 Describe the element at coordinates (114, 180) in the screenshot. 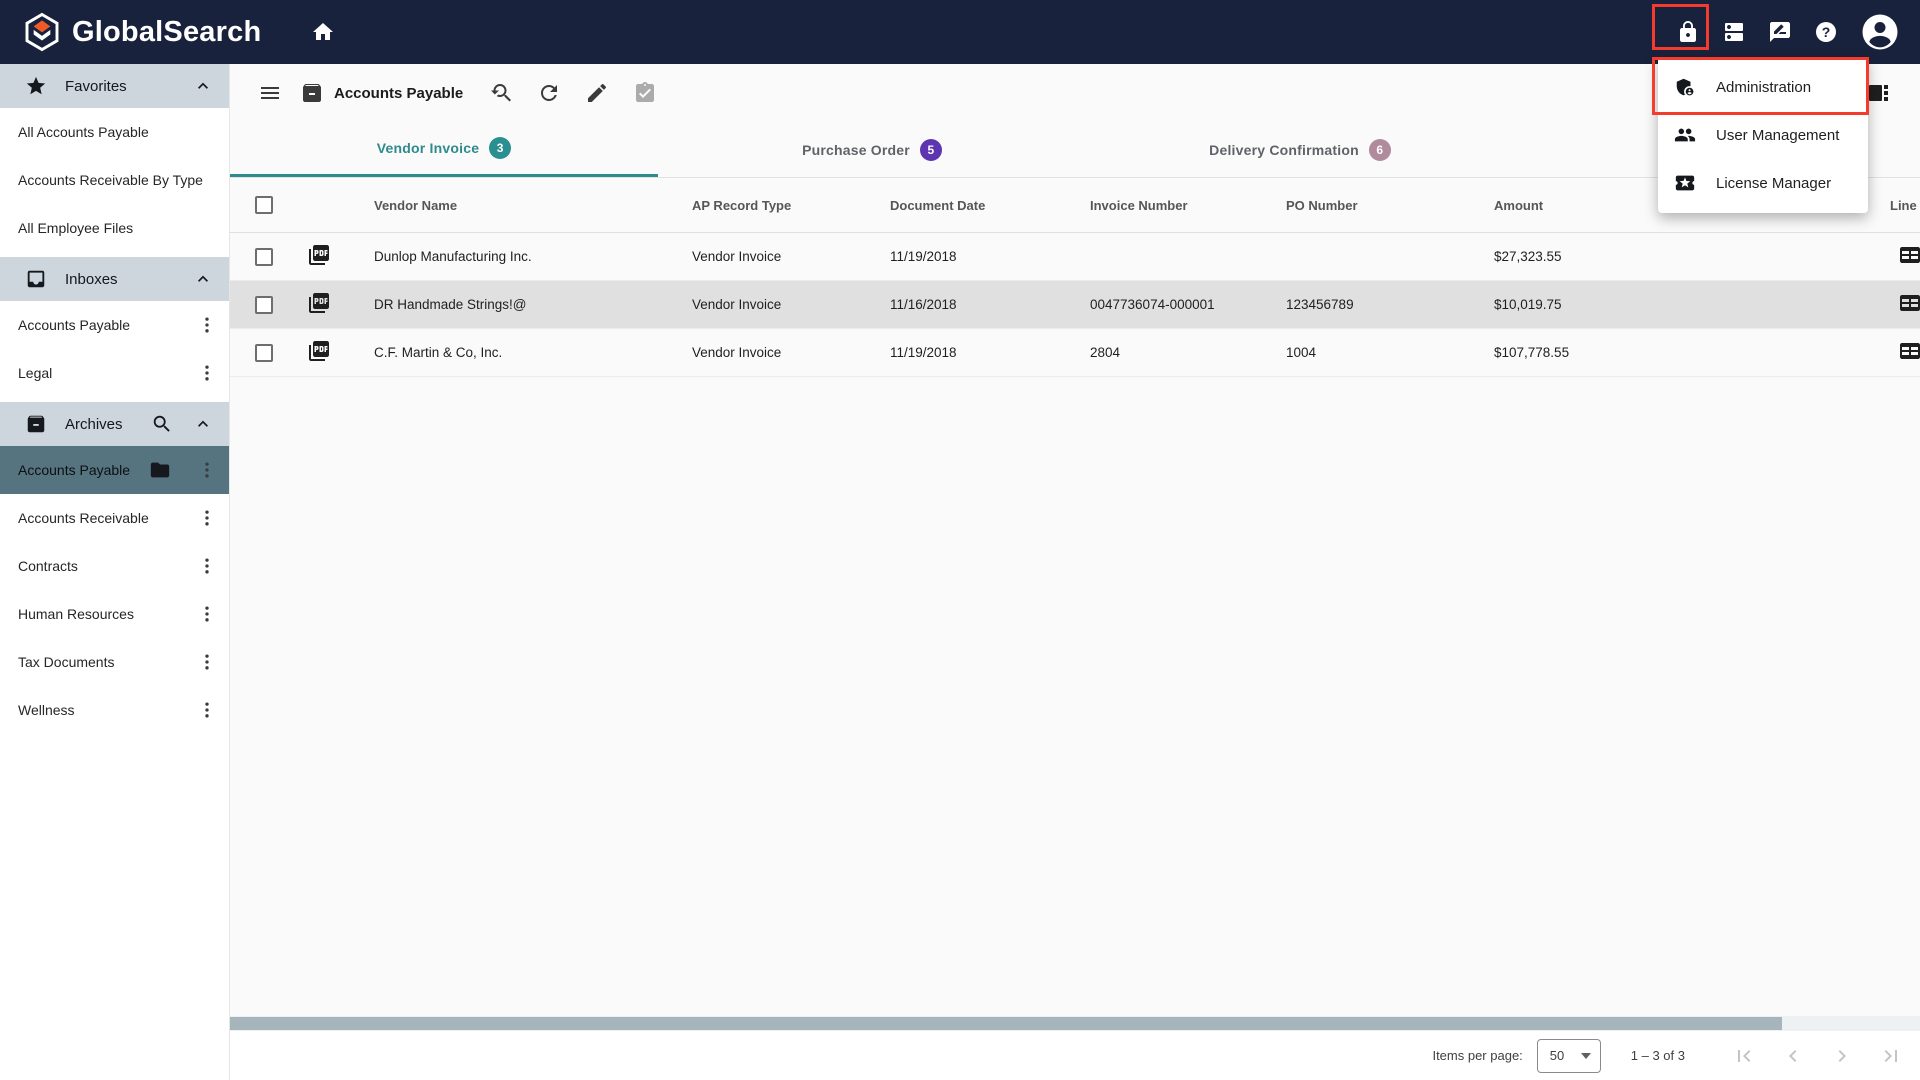

I see `sidebar-item-accounts-receivable-by-type: Accounts Receivable By Type` at that location.